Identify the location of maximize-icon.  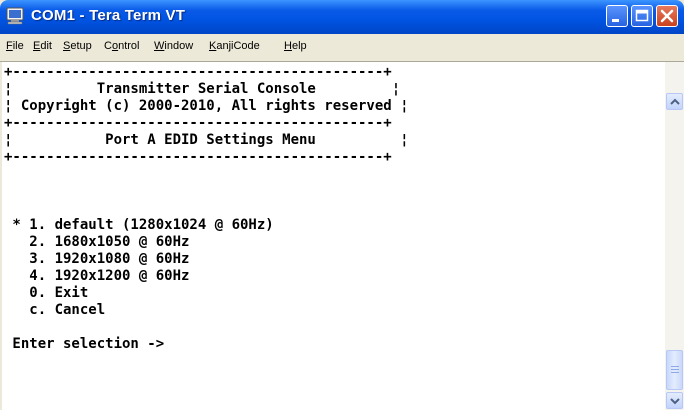
(642, 15).